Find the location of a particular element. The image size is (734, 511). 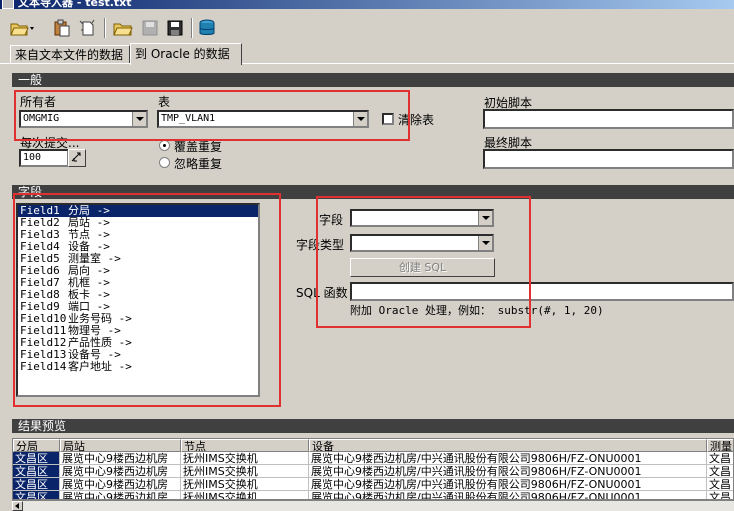

table-dropdown: TMP_VLAN1 is located at coordinates (263, 119).